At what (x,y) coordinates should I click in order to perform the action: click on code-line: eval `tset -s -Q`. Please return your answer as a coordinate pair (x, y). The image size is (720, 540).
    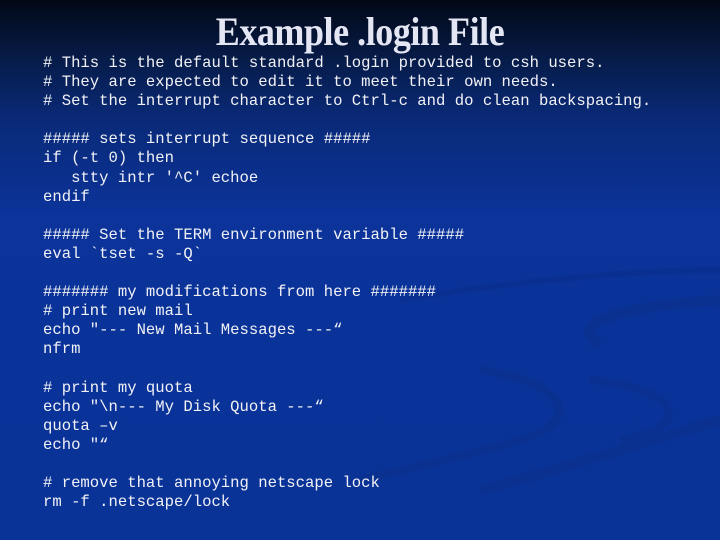
    Looking at the image, I should click on (123, 253).